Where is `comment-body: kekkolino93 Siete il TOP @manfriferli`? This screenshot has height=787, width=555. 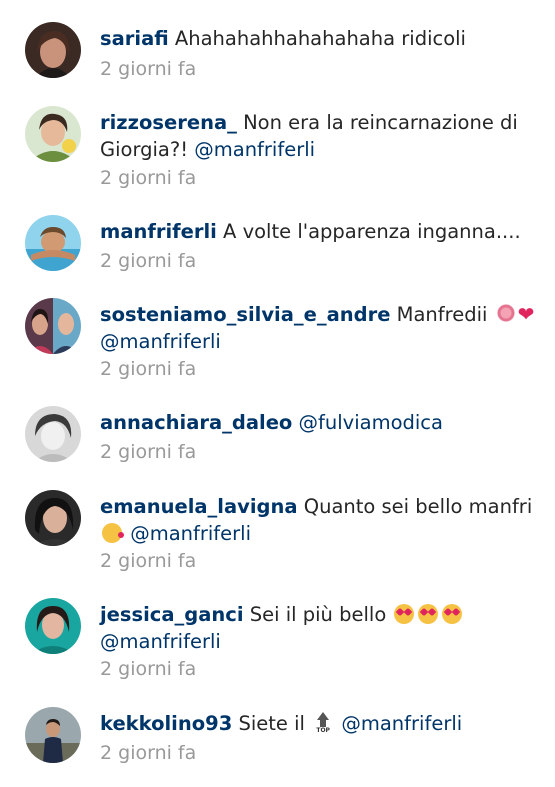
comment-body: kekkolino93 Siete il TOP @manfriferli is located at coordinates (321, 723).